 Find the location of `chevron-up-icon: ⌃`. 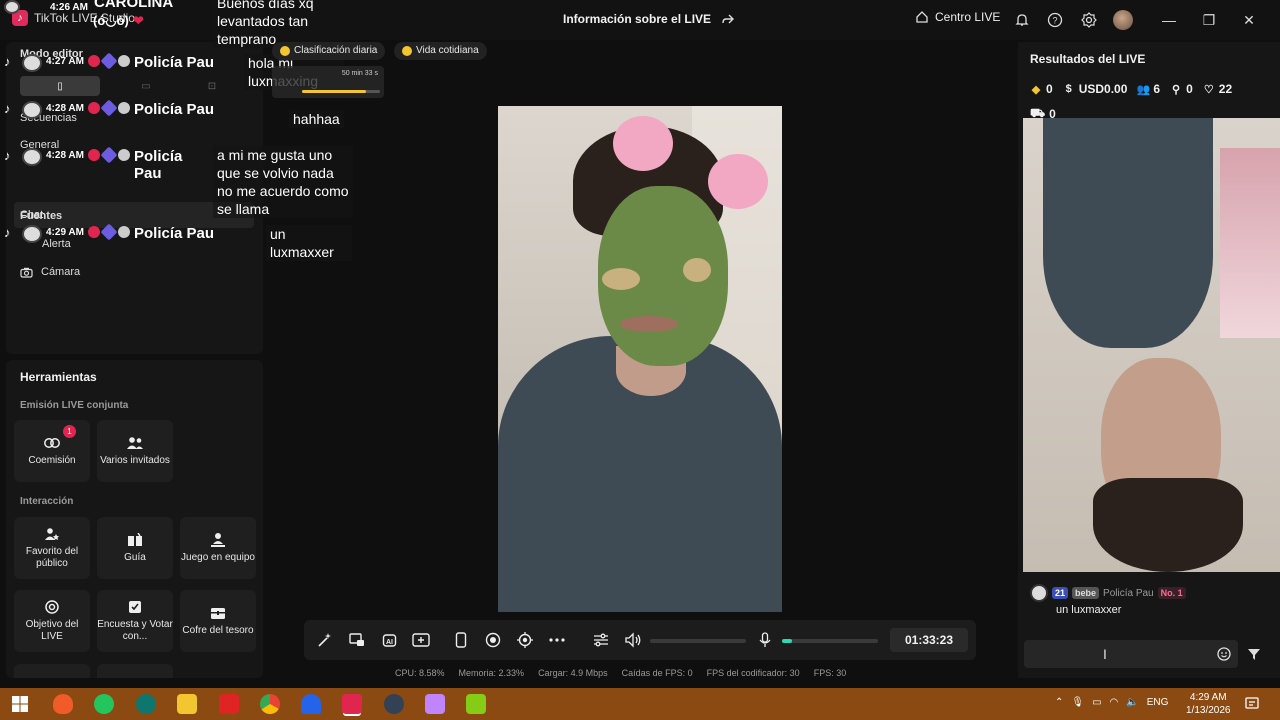

chevron-up-icon: ⌃ is located at coordinates (1059, 702).